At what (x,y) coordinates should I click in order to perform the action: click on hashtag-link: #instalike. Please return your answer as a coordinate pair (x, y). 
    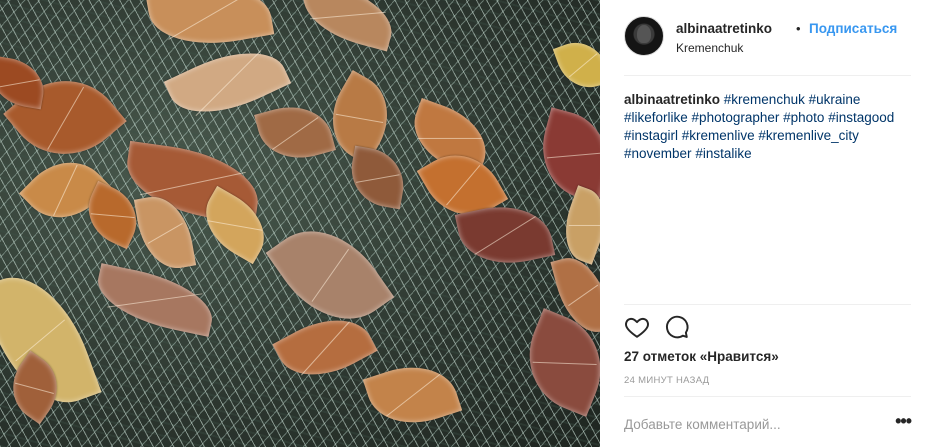
    Looking at the image, I should click on (723, 153).